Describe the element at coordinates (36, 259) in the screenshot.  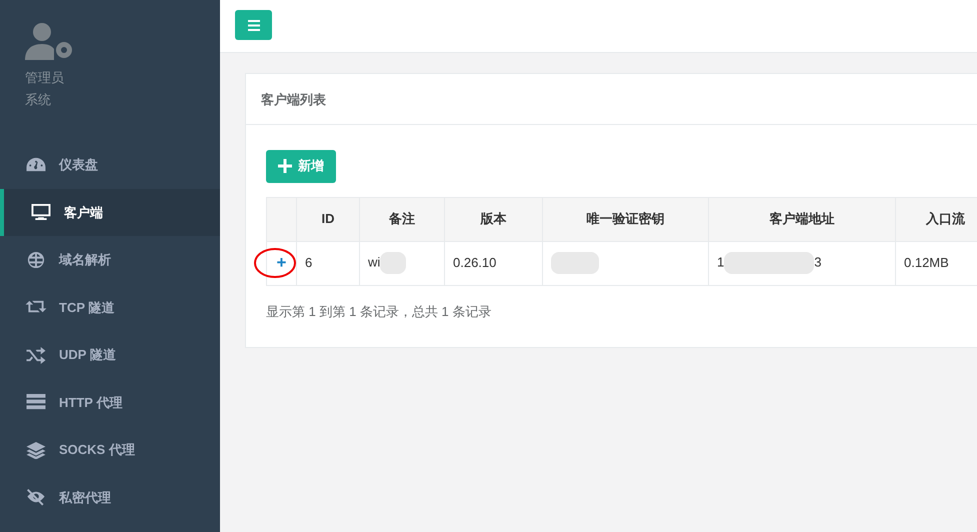
I see `globe-icon` at that location.